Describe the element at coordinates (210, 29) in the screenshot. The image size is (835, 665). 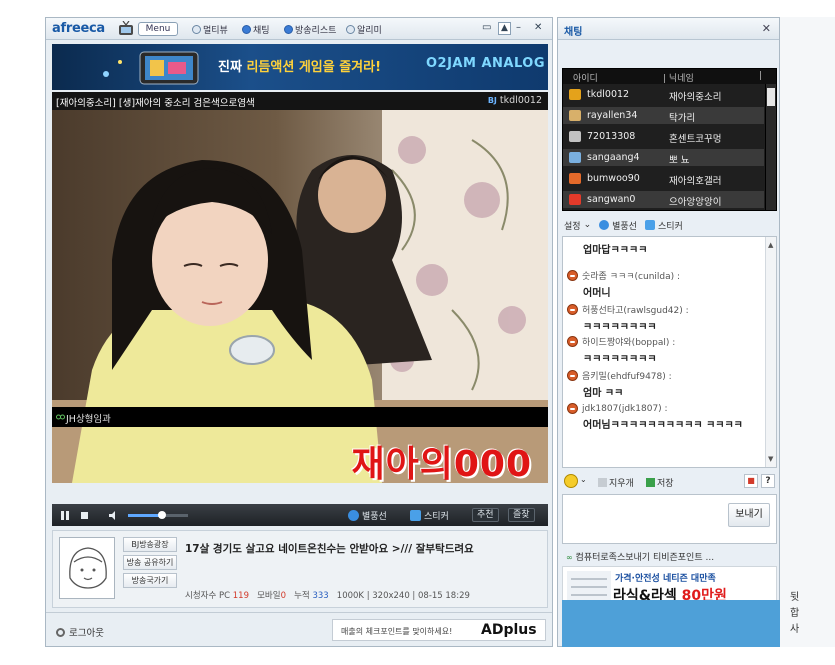
I see `toolbar-multiview: 멀티뷰` at that location.